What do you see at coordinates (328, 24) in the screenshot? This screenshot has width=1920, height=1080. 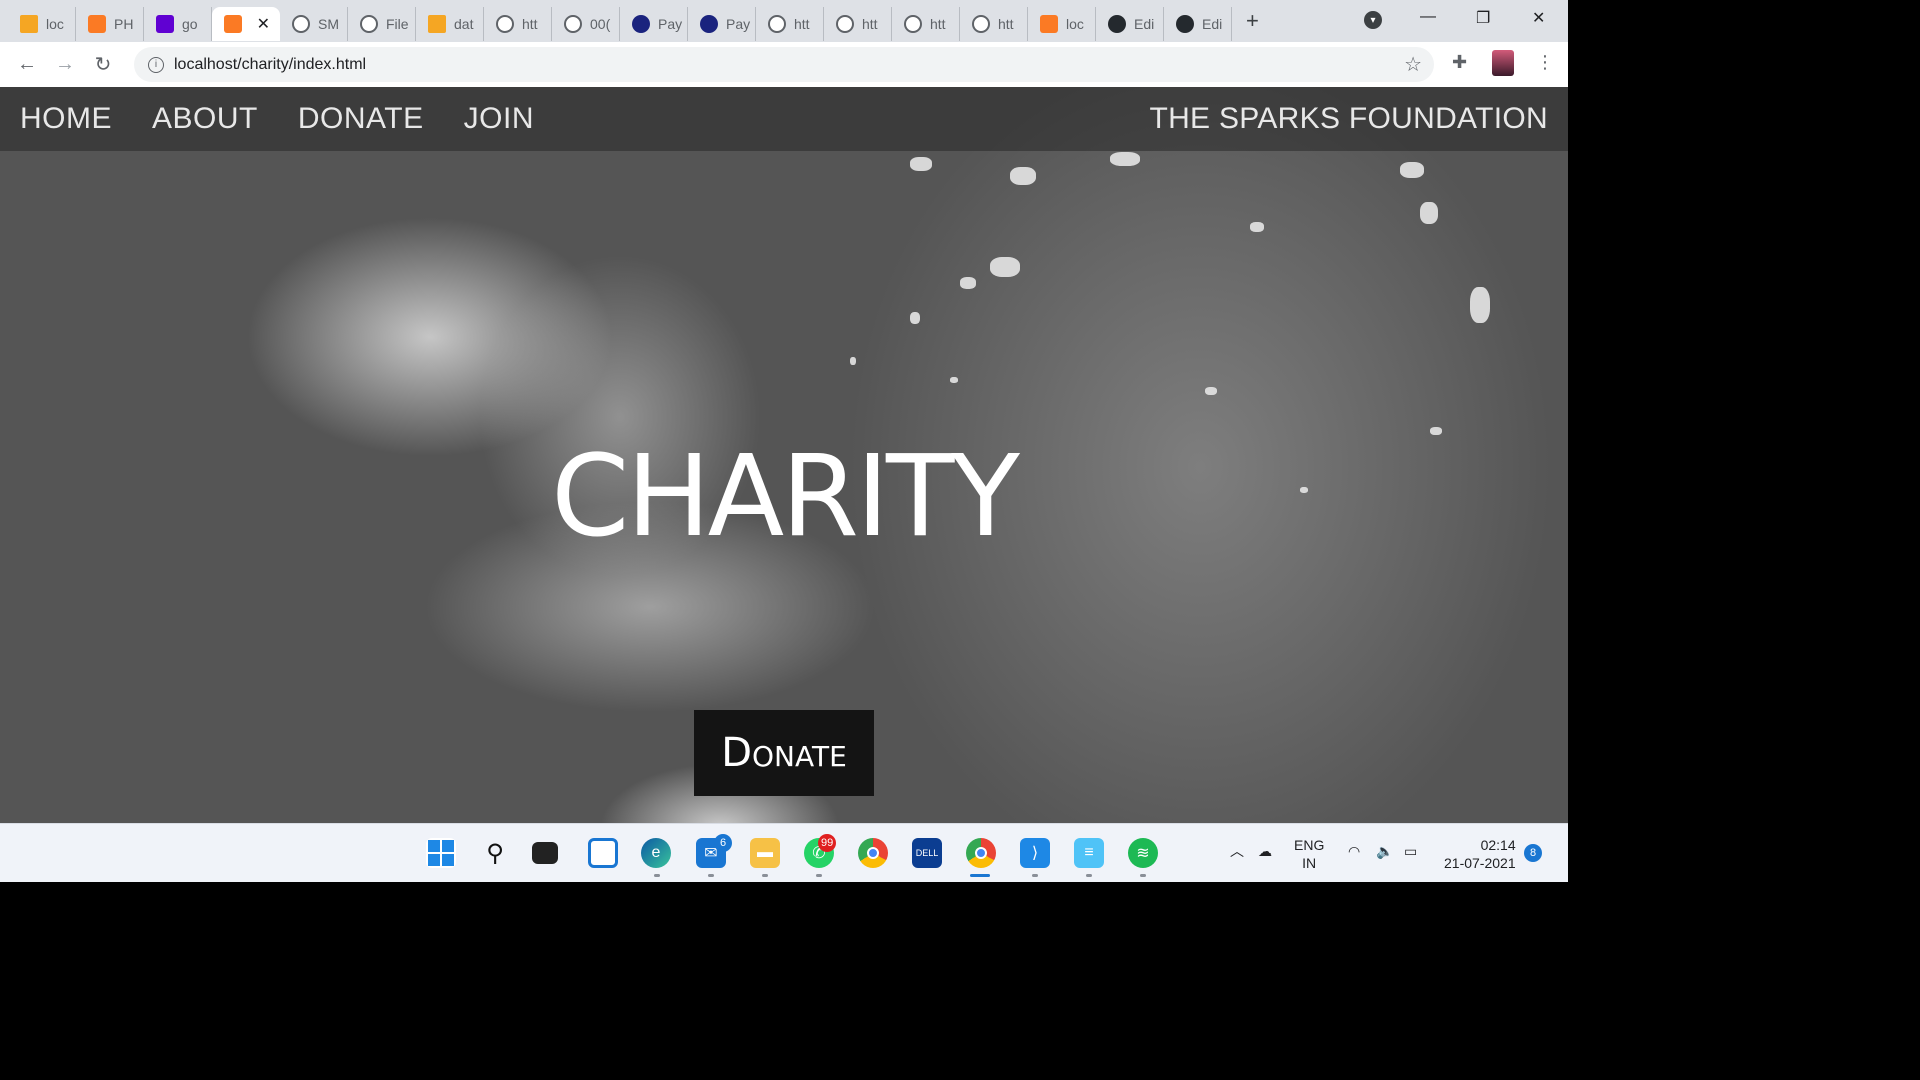 I see `tab-label: SM` at bounding box center [328, 24].